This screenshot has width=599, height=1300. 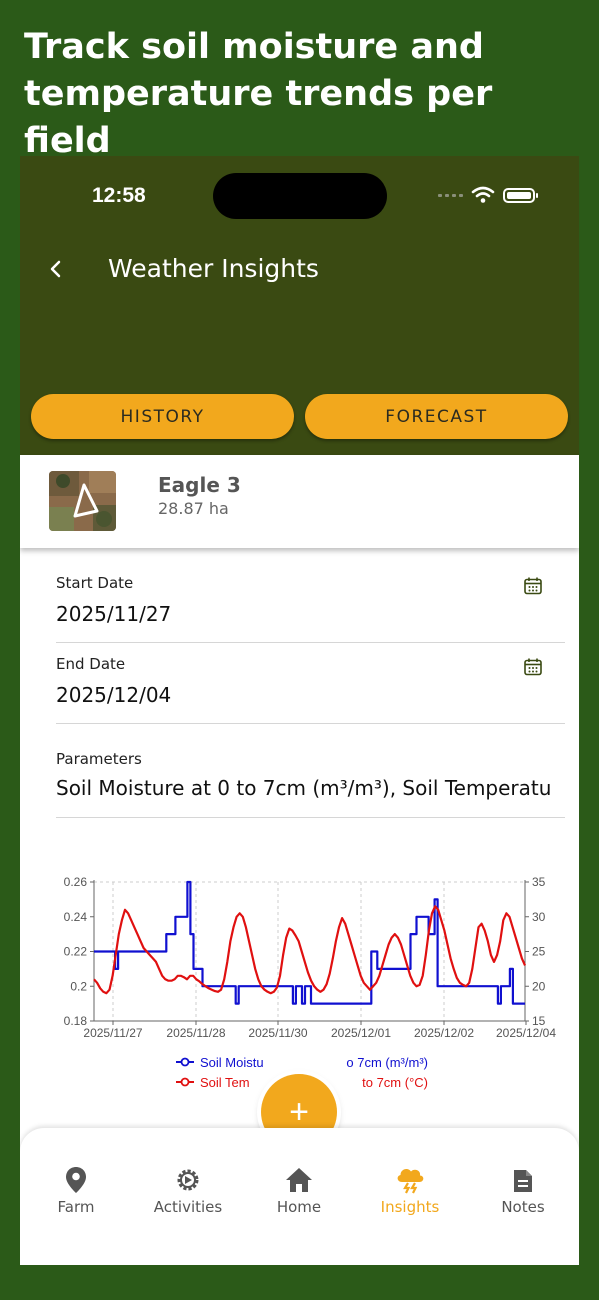 I want to click on nav-farm: Farm, so click(x=76, y=1189).